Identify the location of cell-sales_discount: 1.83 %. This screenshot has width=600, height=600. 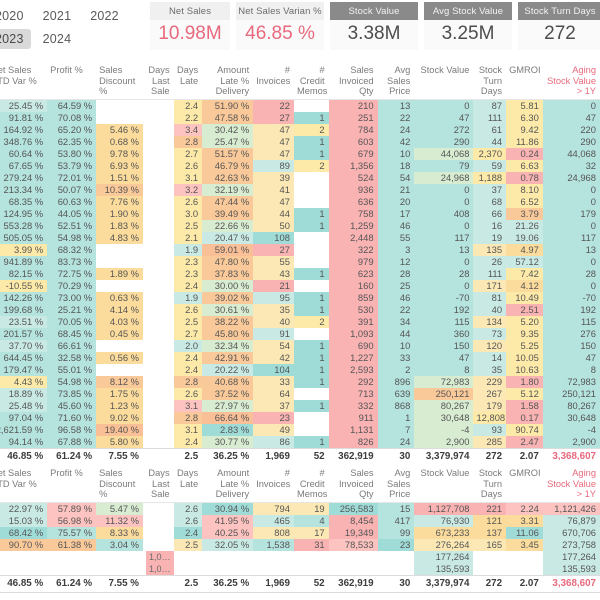
(120, 225).